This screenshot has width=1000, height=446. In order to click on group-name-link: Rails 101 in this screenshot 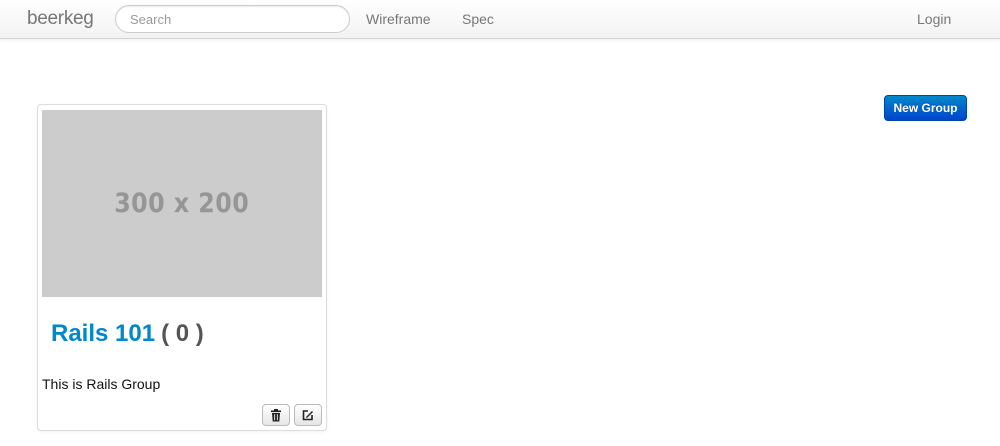, I will do `click(103, 333)`.